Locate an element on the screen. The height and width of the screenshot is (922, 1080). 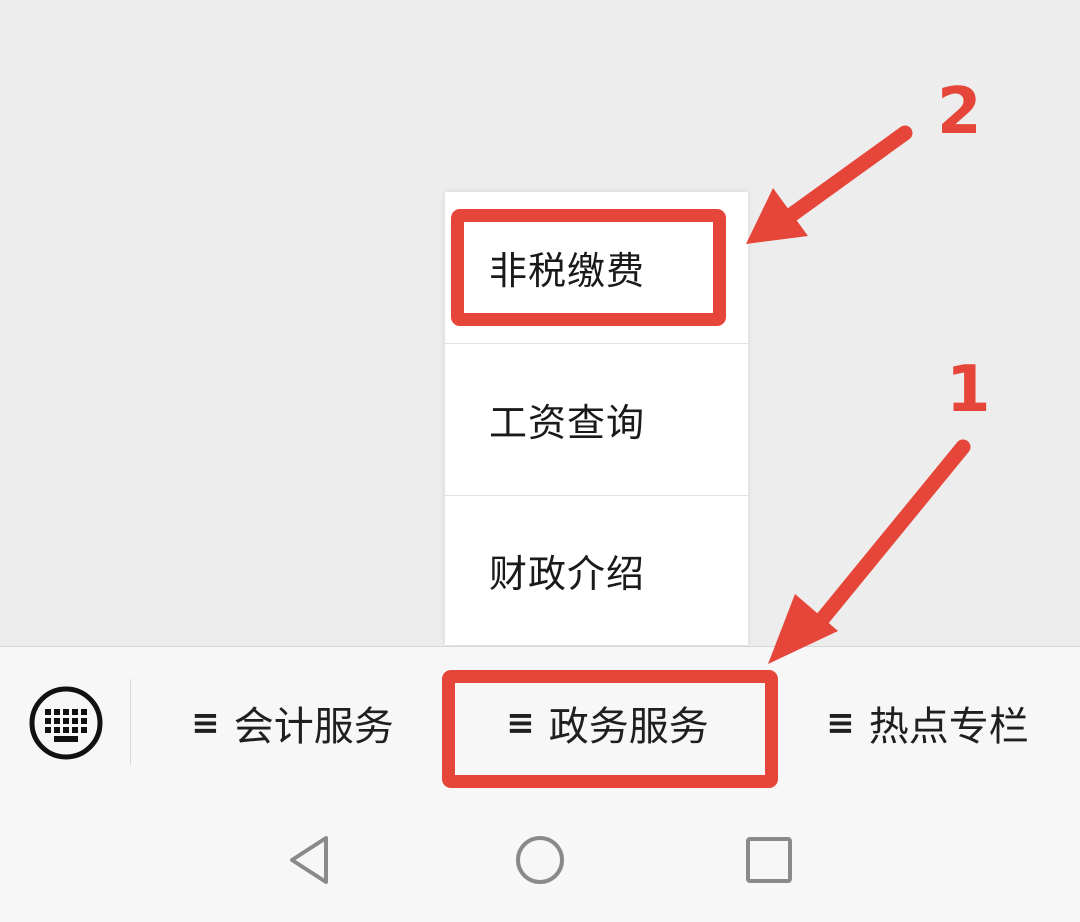
annotation-step-label-1: 1 is located at coordinates (968, 390).